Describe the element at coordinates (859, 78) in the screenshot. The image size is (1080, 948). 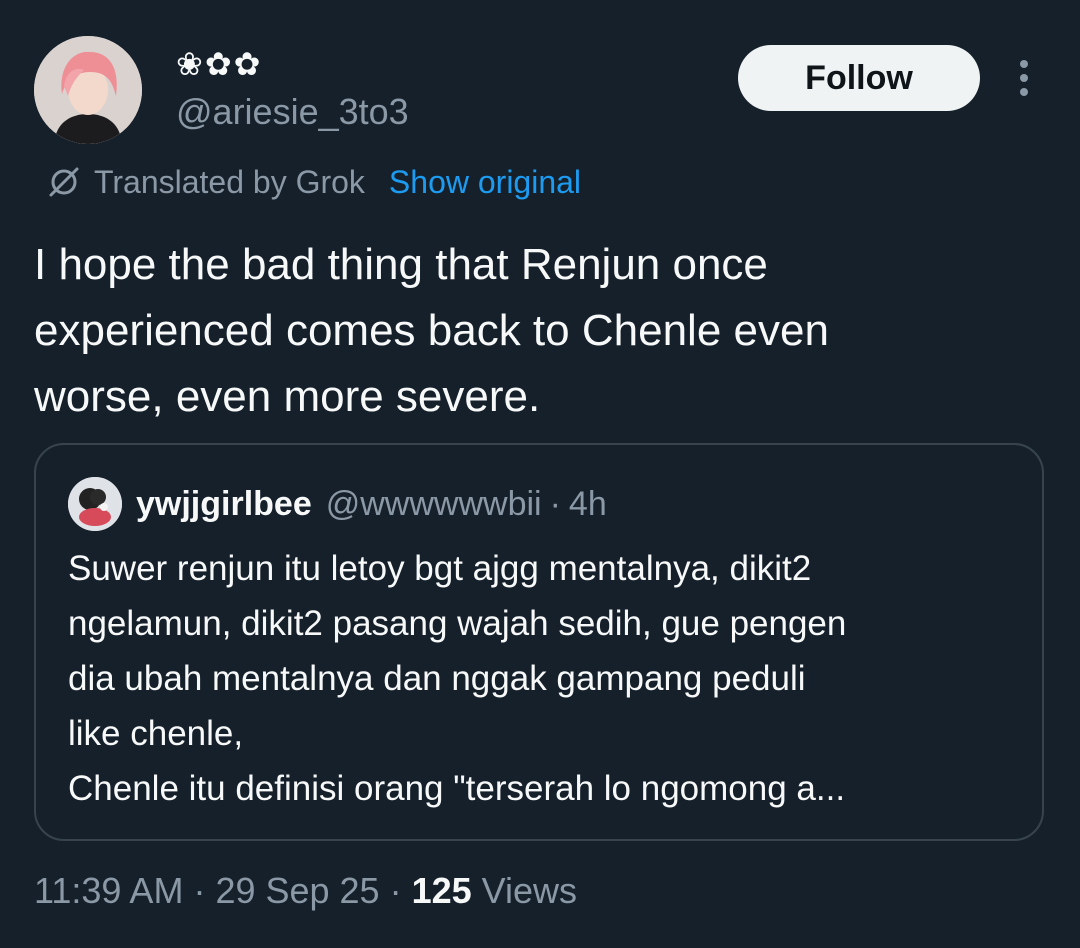
I see `follow-button: Follow` at that location.